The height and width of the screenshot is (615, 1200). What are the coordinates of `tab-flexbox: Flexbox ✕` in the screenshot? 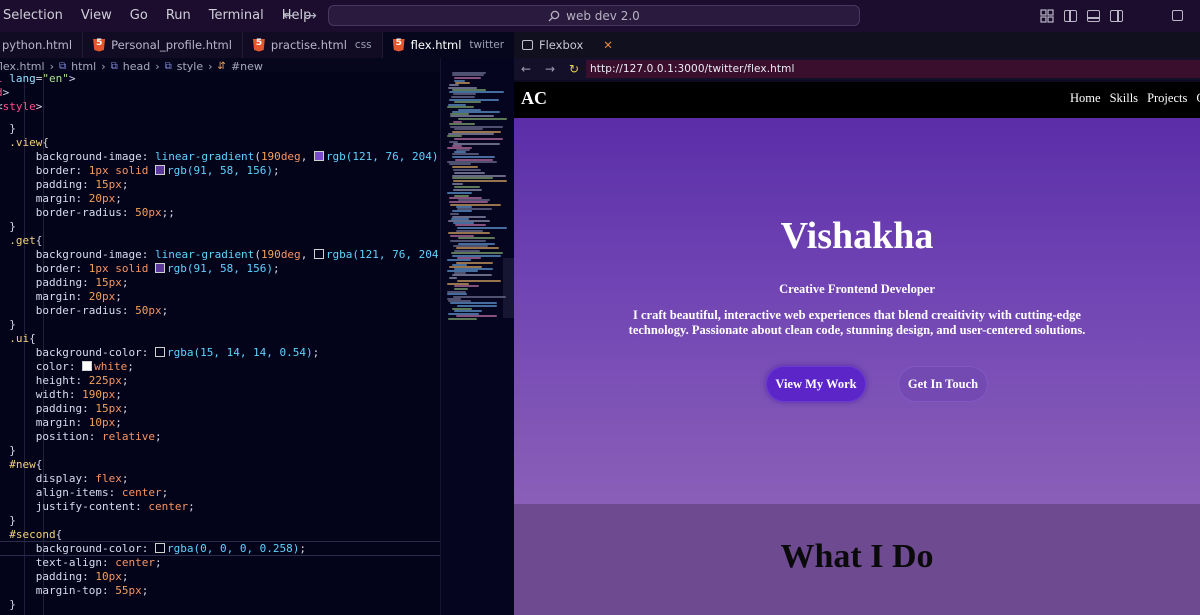 It's located at (567, 45).